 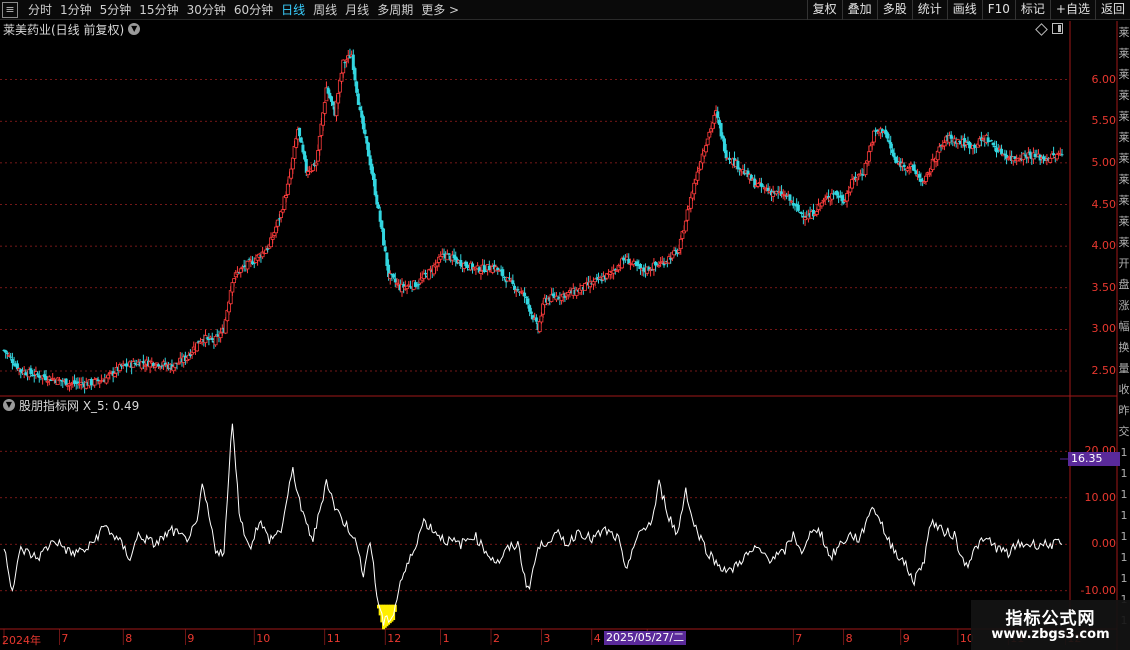 What do you see at coordinates (849, 638) in the screenshot?
I see `date-tick-label: 8` at bounding box center [849, 638].